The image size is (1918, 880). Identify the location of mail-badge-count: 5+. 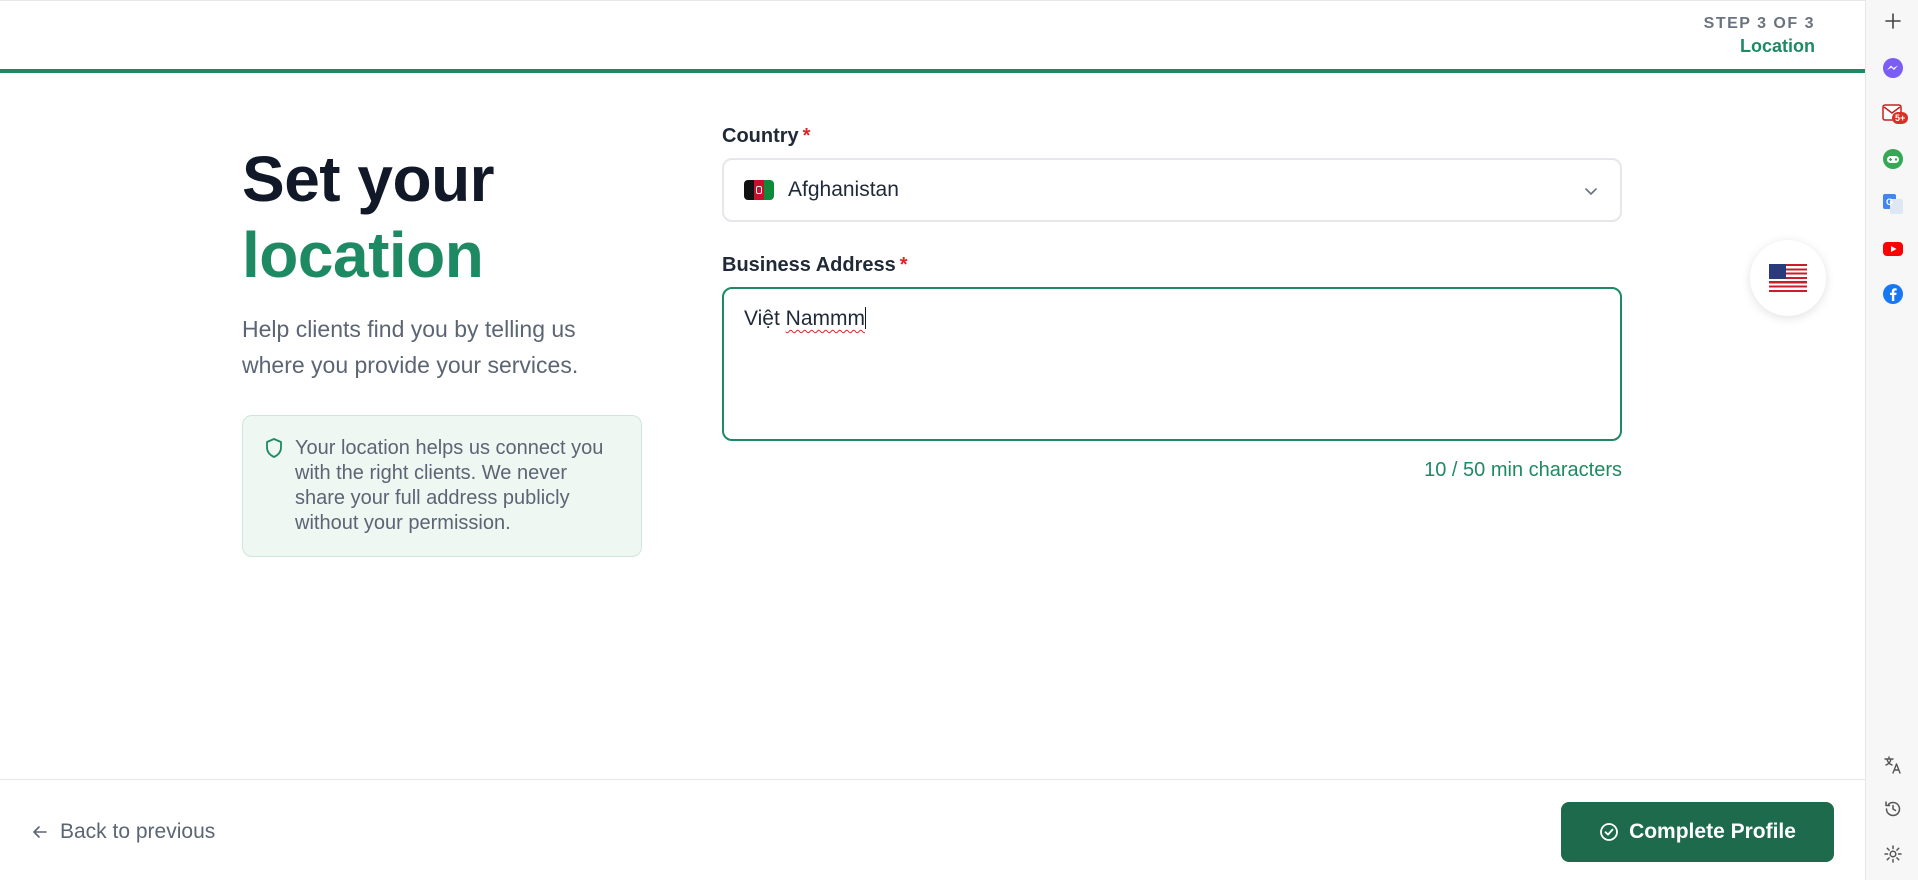
(1900, 118).